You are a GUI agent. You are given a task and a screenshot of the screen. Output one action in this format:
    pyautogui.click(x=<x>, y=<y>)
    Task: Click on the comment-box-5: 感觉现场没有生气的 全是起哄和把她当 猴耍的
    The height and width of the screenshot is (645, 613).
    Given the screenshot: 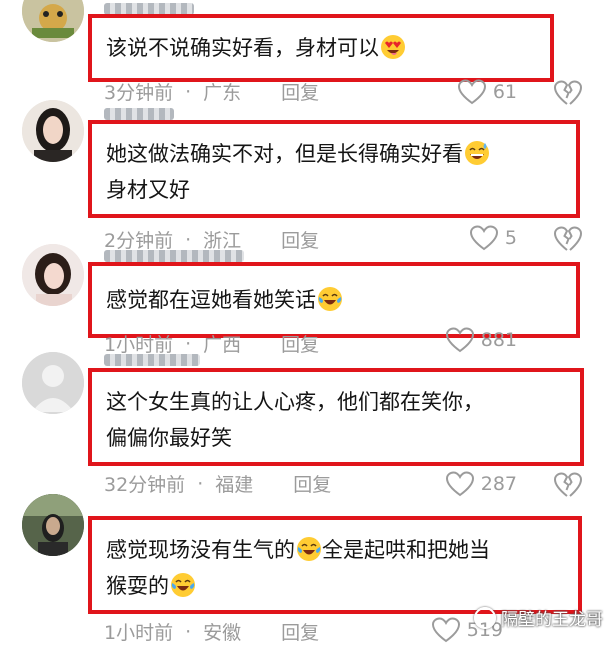 What is the action you would take?
    pyautogui.click(x=335, y=565)
    